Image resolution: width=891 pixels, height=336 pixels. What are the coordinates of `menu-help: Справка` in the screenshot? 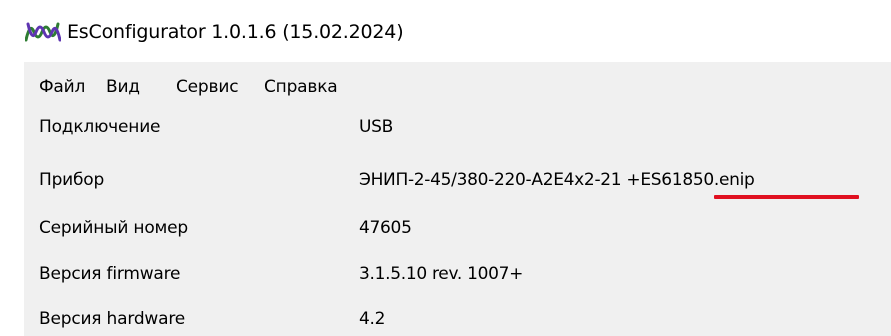 It's located at (301, 87).